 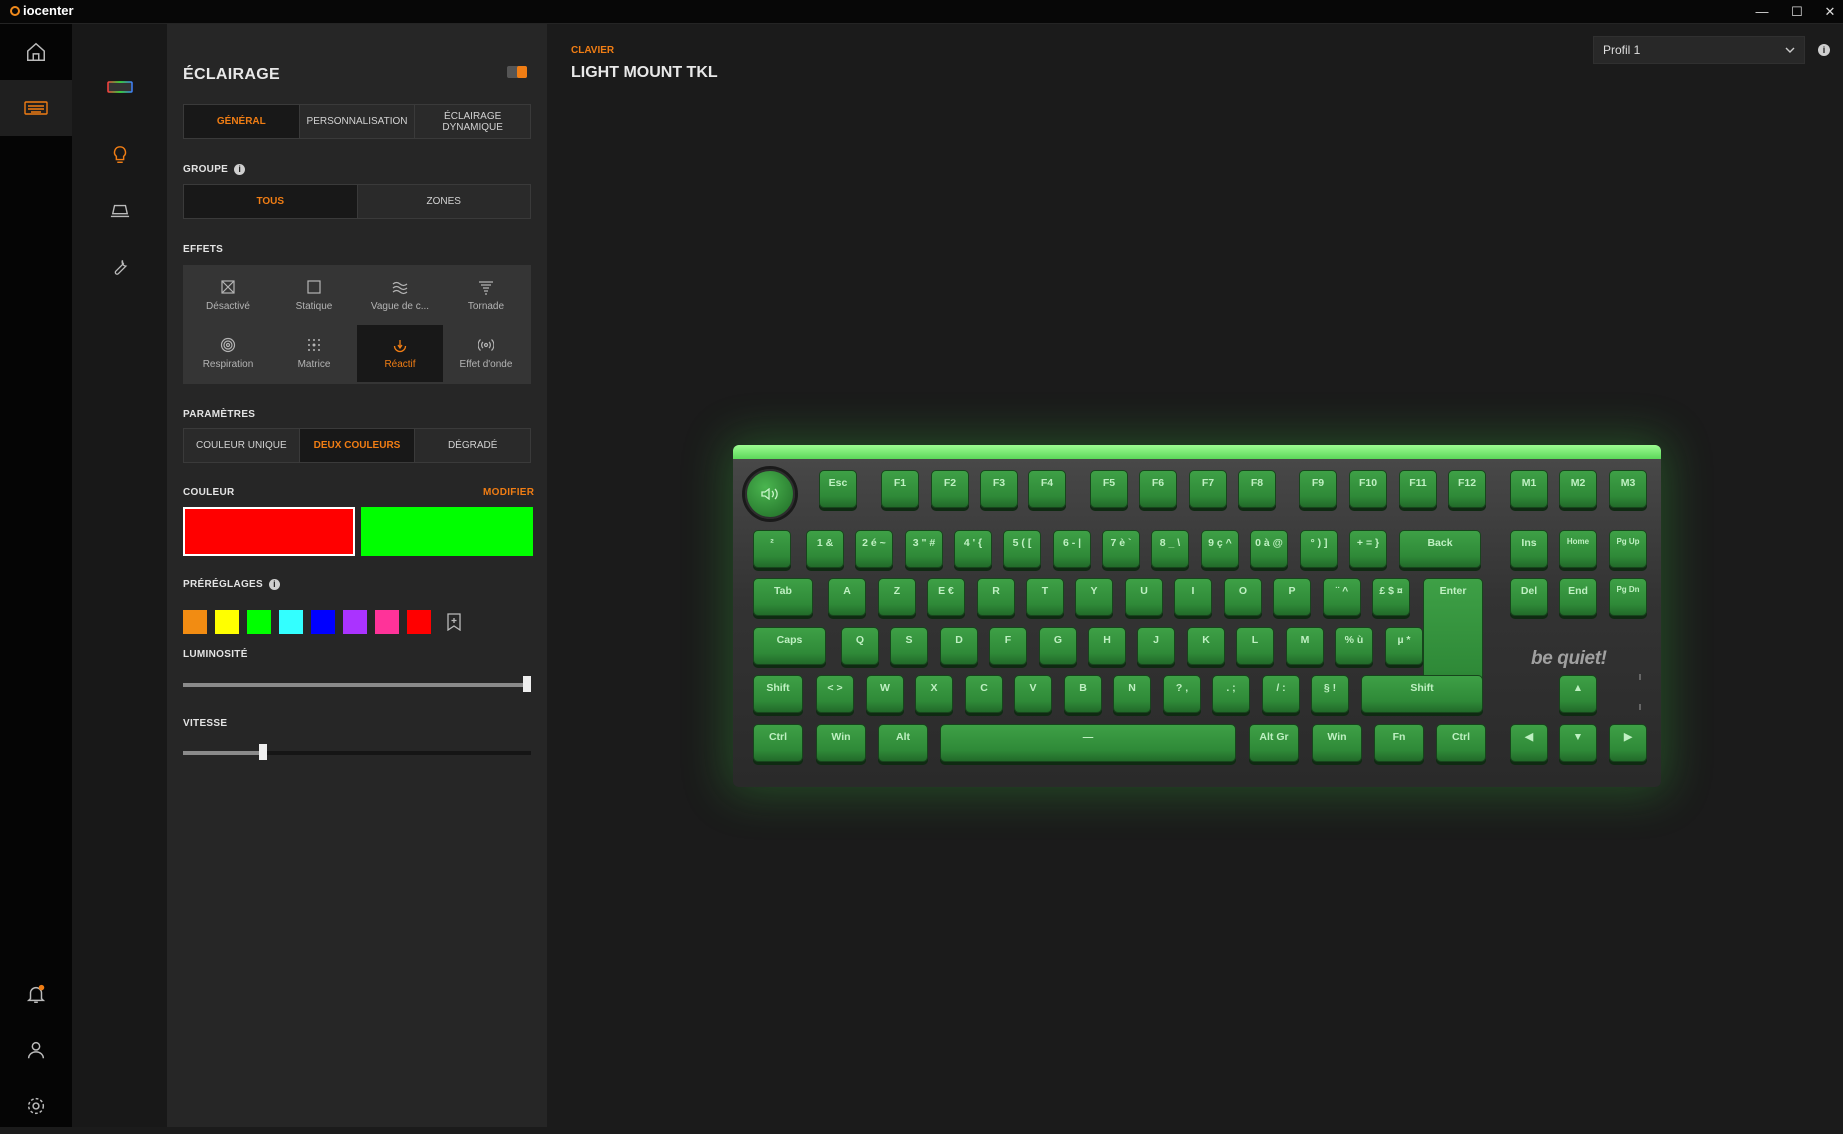 I want to click on key: Tab, so click(x=783, y=597).